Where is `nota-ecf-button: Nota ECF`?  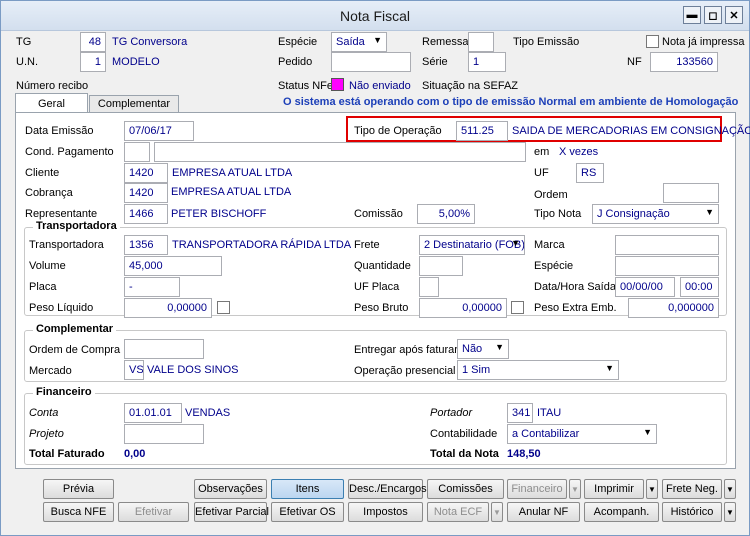
nota-ecf-button: Nota ECF is located at coordinates (458, 512).